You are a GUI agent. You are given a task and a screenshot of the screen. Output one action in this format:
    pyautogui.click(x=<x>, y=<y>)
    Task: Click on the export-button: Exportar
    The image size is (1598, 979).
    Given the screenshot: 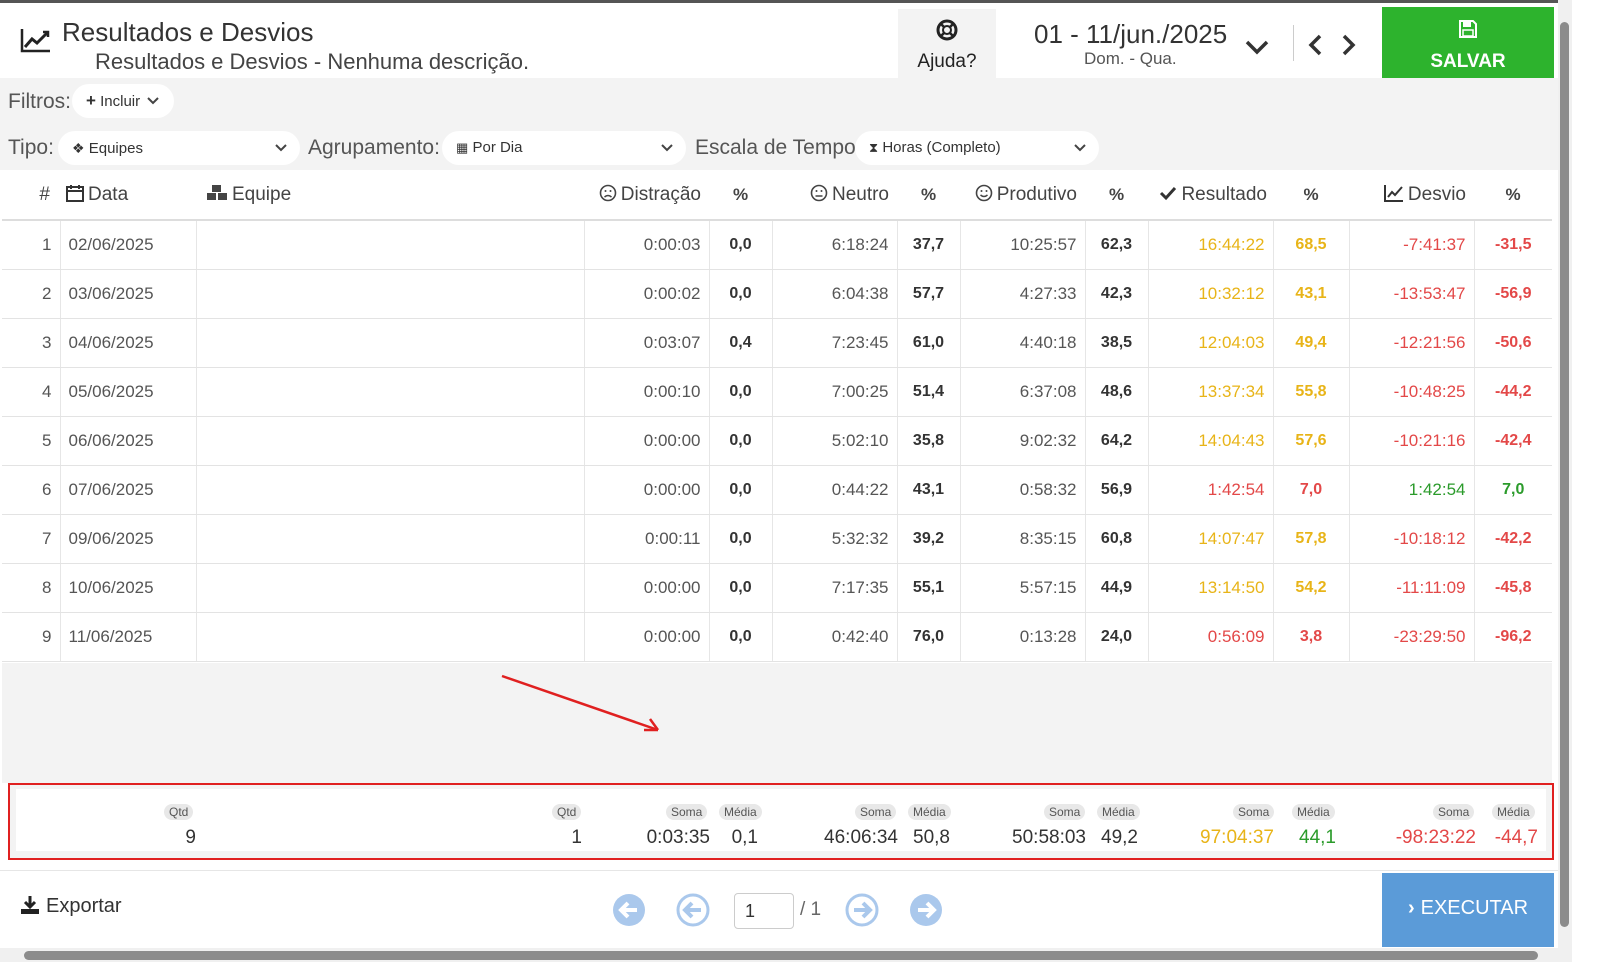 What is the action you would take?
    pyautogui.click(x=71, y=906)
    